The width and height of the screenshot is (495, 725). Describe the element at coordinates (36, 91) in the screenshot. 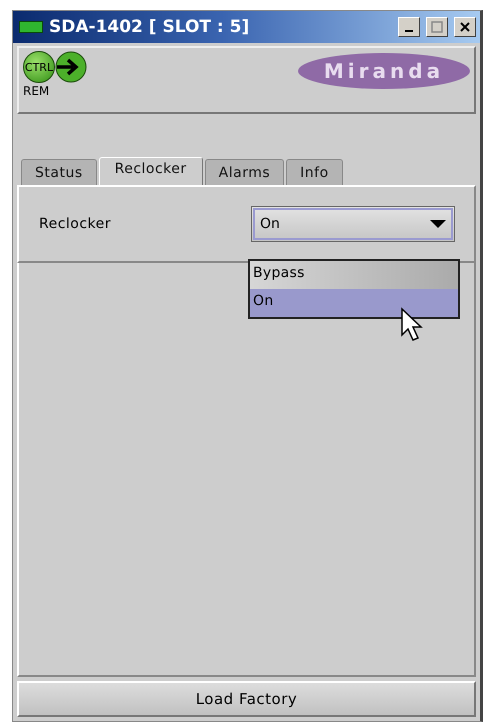

I see `remote-label: REM` at that location.